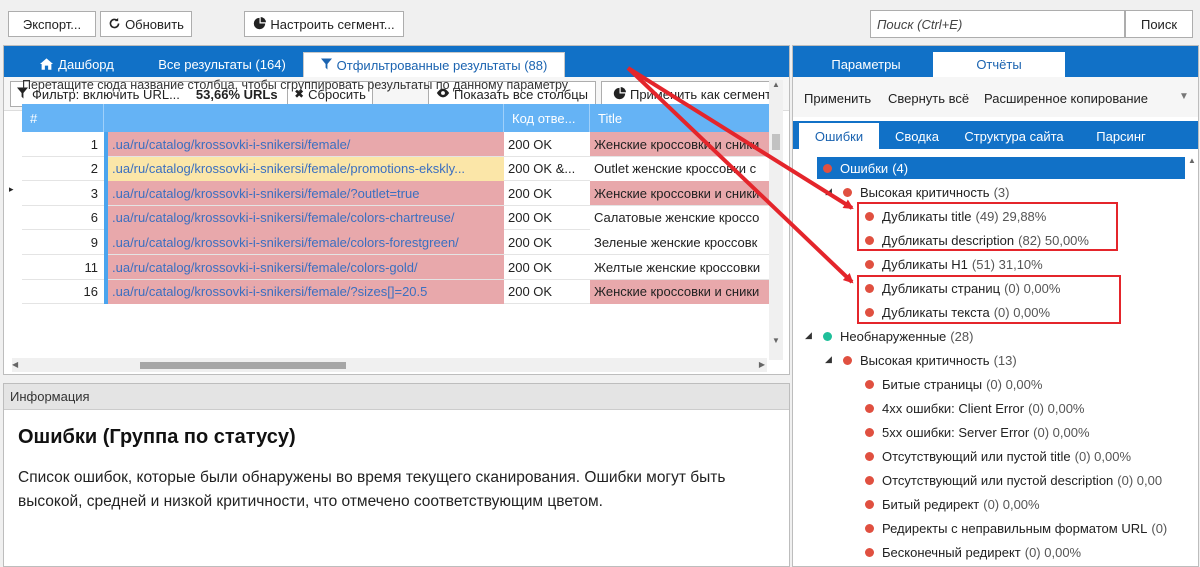 This screenshot has width=1200, height=567. Describe the element at coordinates (243, 365) in the screenshot. I see `horizontal-scroll-thumb` at that location.